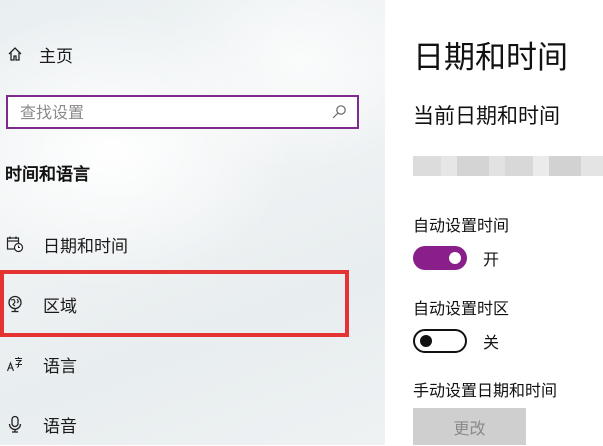 This screenshot has height=446, width=603. Describe the element at coordinates (192, 54) in the screenshot. I see `sidebar-item-home: 主页` at that location.